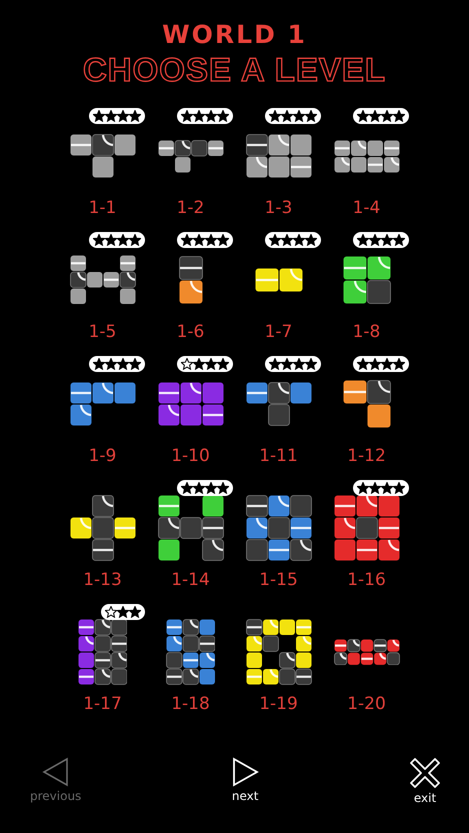 The width and height of the screenshot is (469, 833). Describe the element at coordinates (278, 536) in the screenshot. I see `level-button: 1-15` at that location.